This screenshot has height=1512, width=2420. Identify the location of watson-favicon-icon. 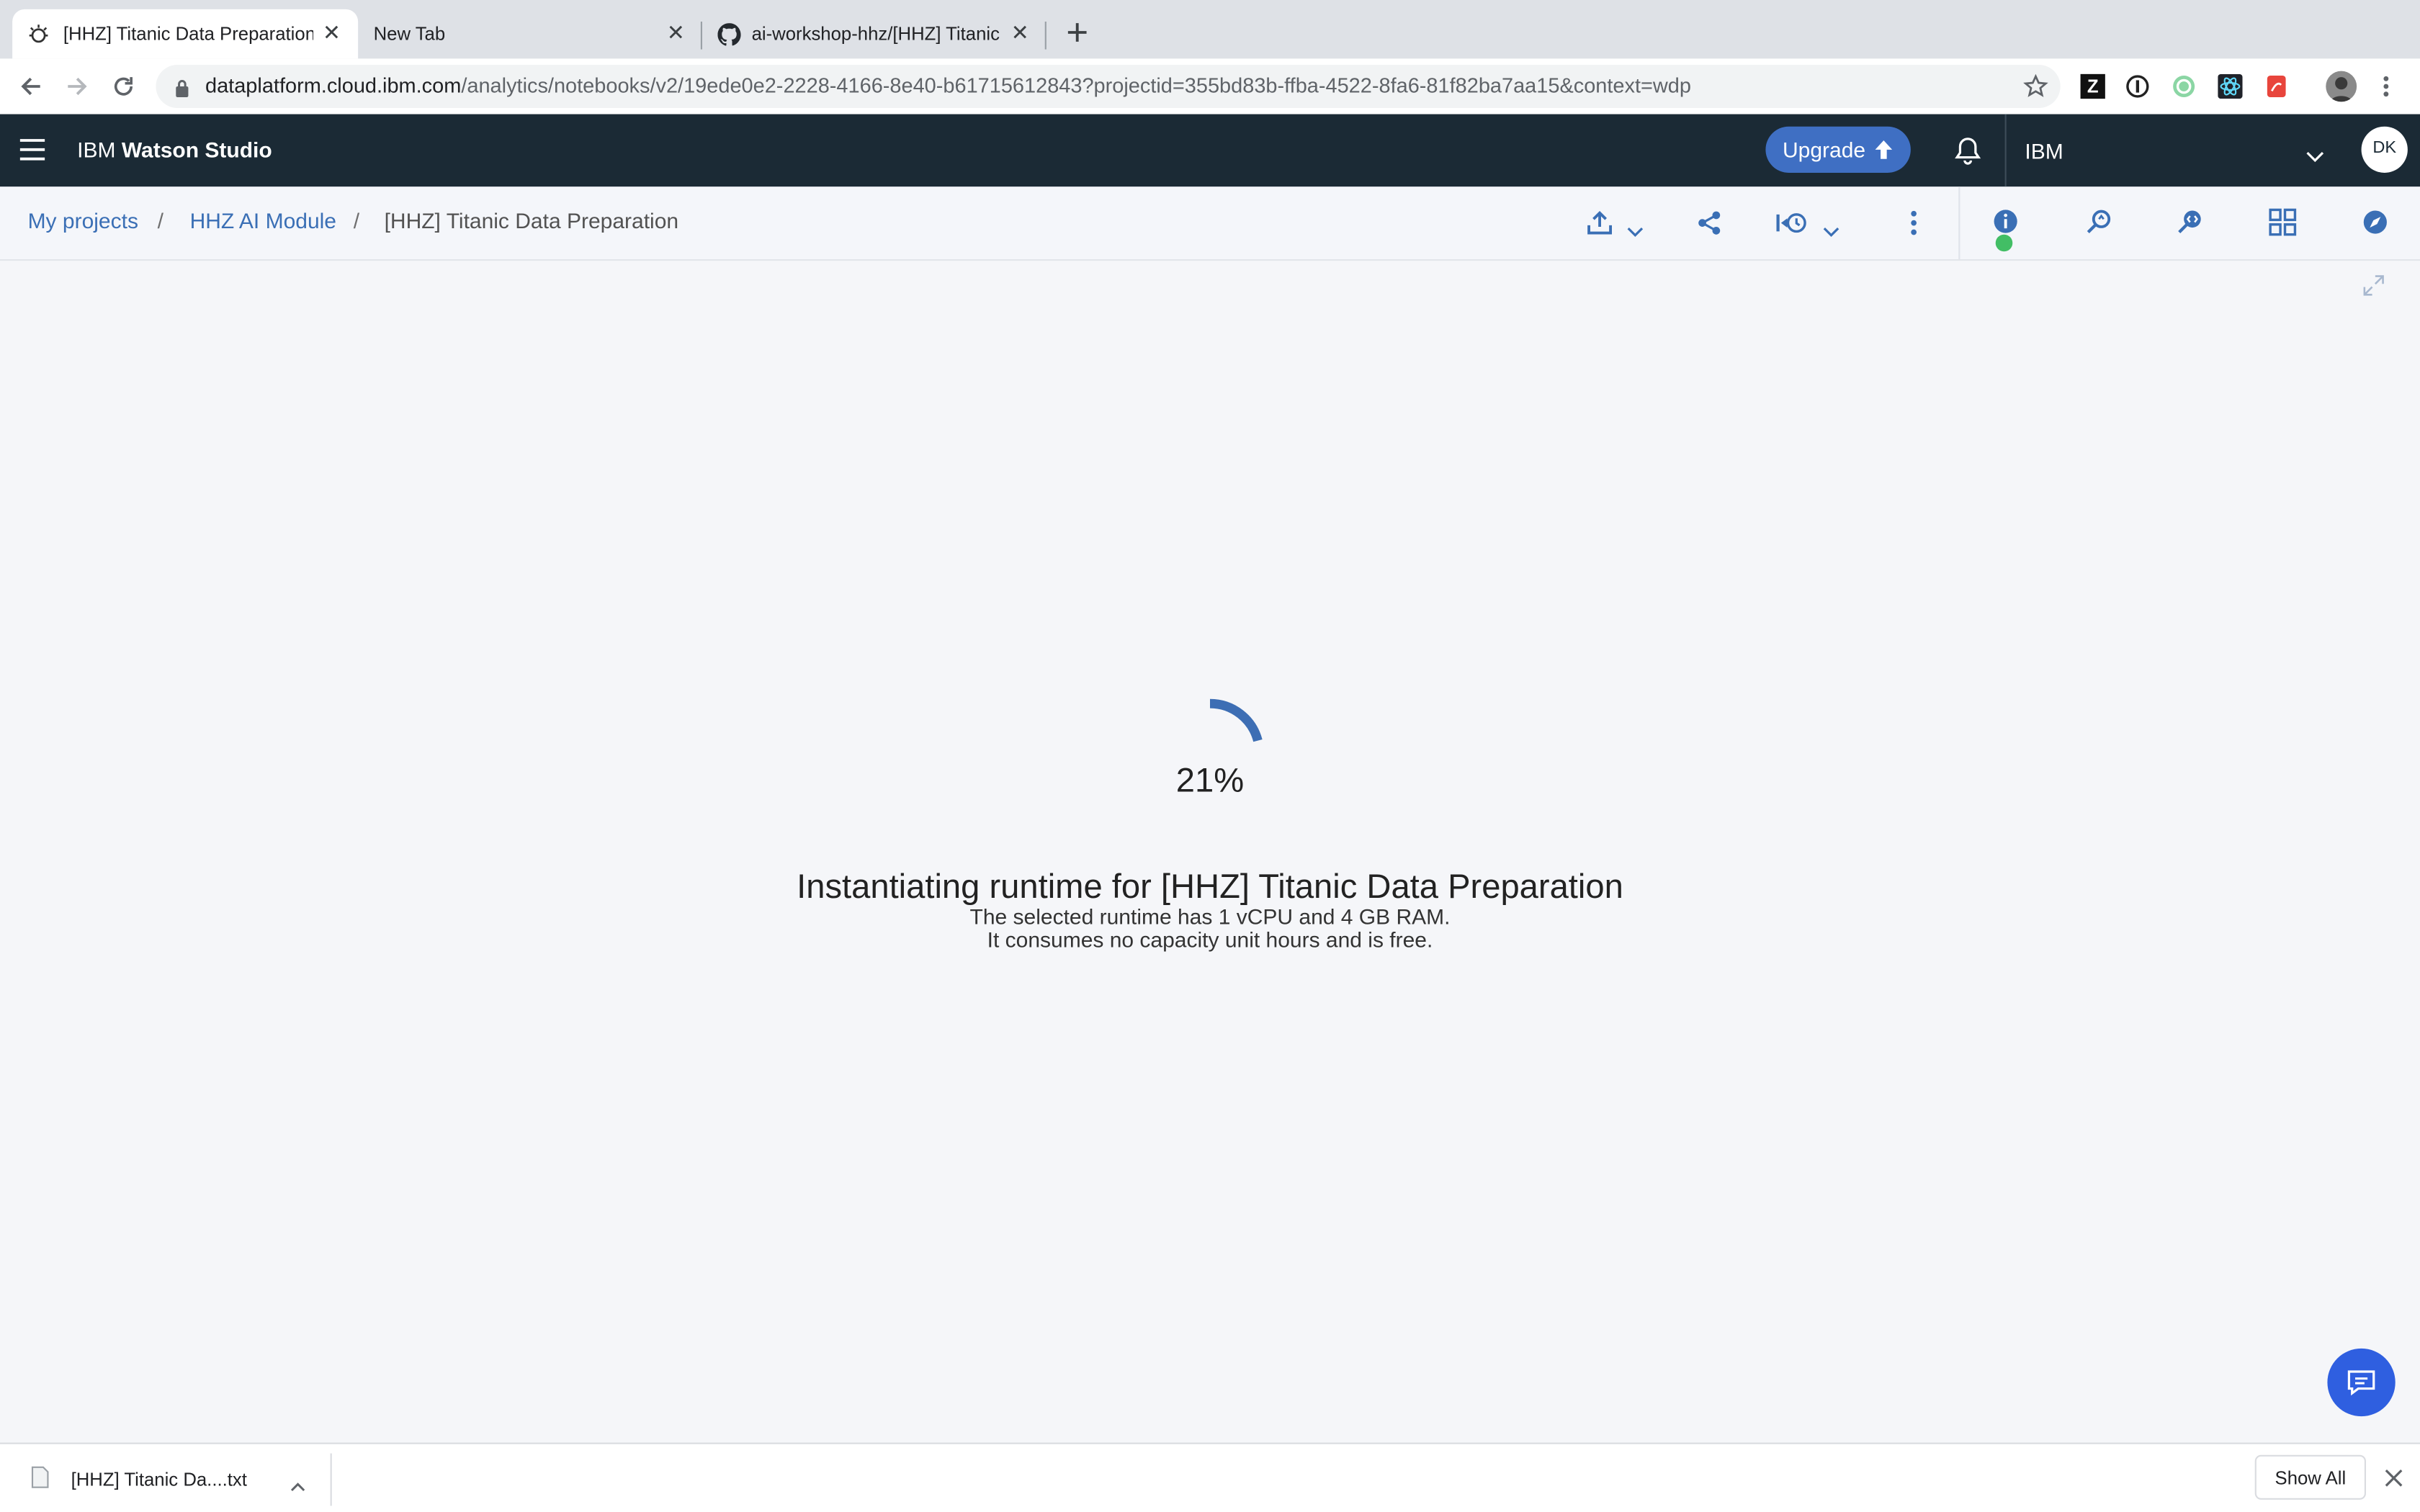
(39, 34).